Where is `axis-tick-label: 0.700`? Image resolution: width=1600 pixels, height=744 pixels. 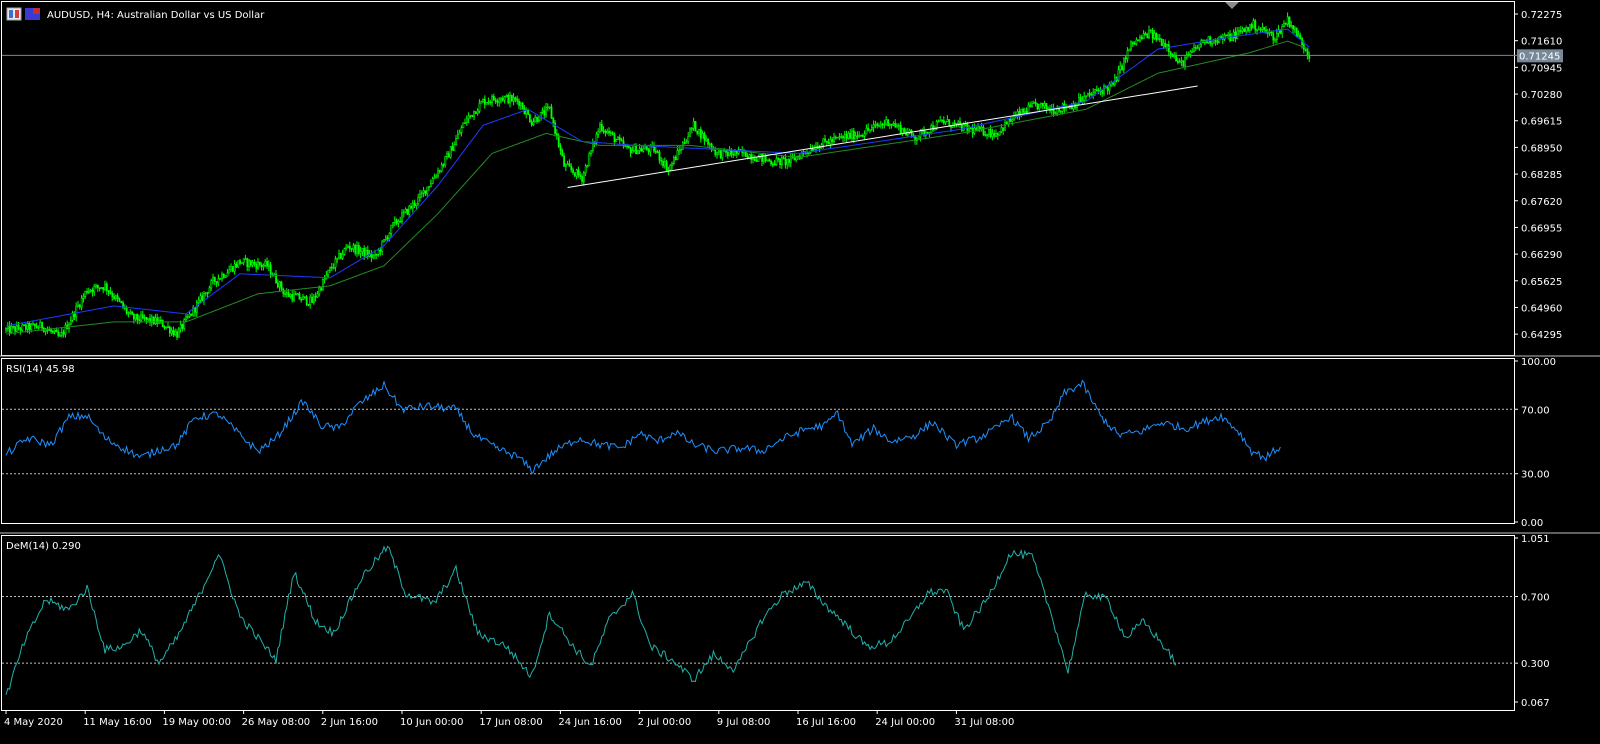 axis-tick-label: 0.700 is located at coordinates (1535, 598).